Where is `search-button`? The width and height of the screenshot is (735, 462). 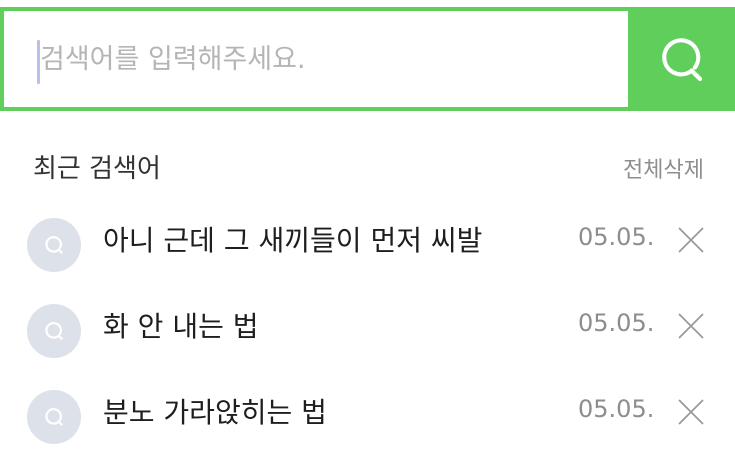 search-button is located at coordinates (681, 59).